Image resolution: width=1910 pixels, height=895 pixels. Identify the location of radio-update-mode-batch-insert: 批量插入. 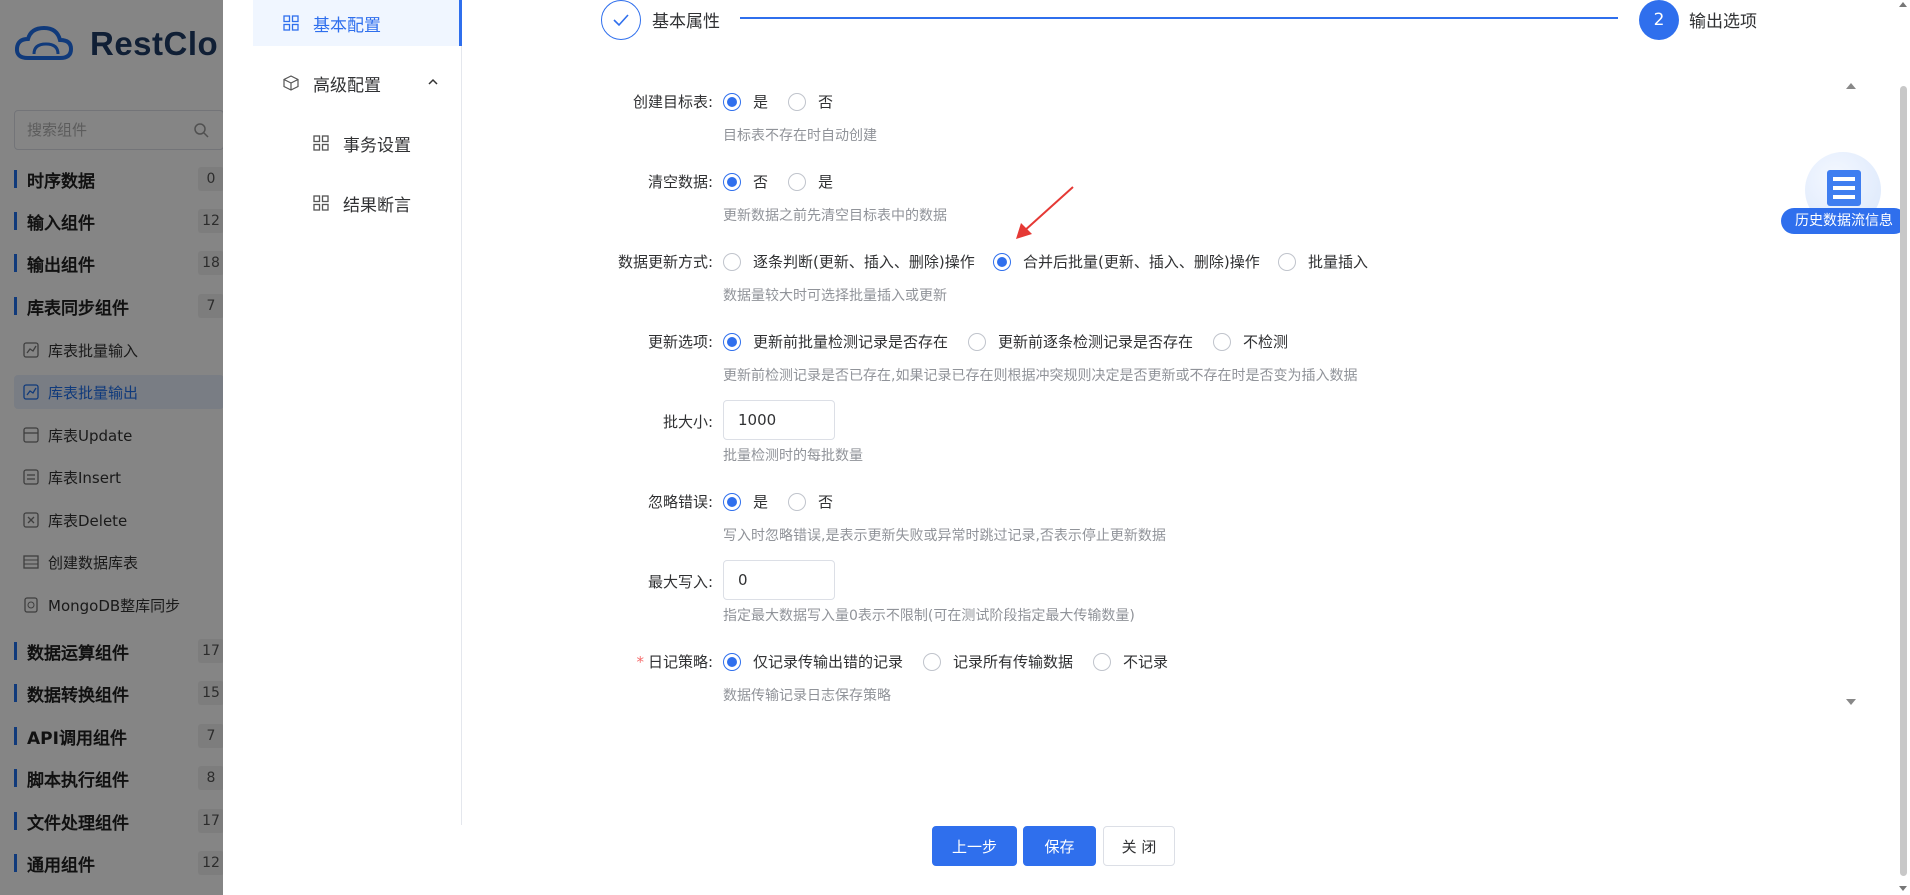
(1323, 261).